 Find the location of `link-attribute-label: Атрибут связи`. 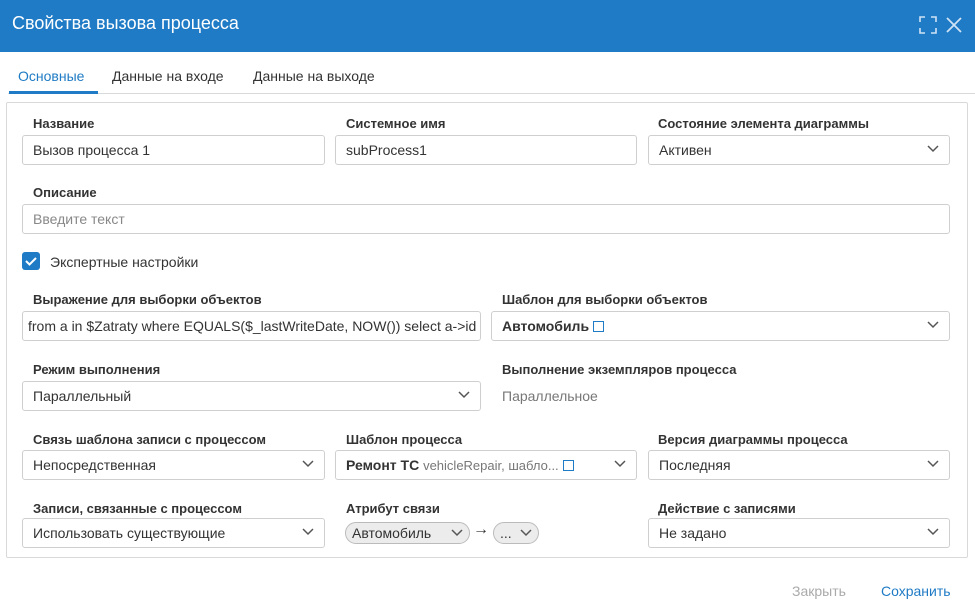

link-attribute-label: Атрибут связи is located at coordinates (393, 508).